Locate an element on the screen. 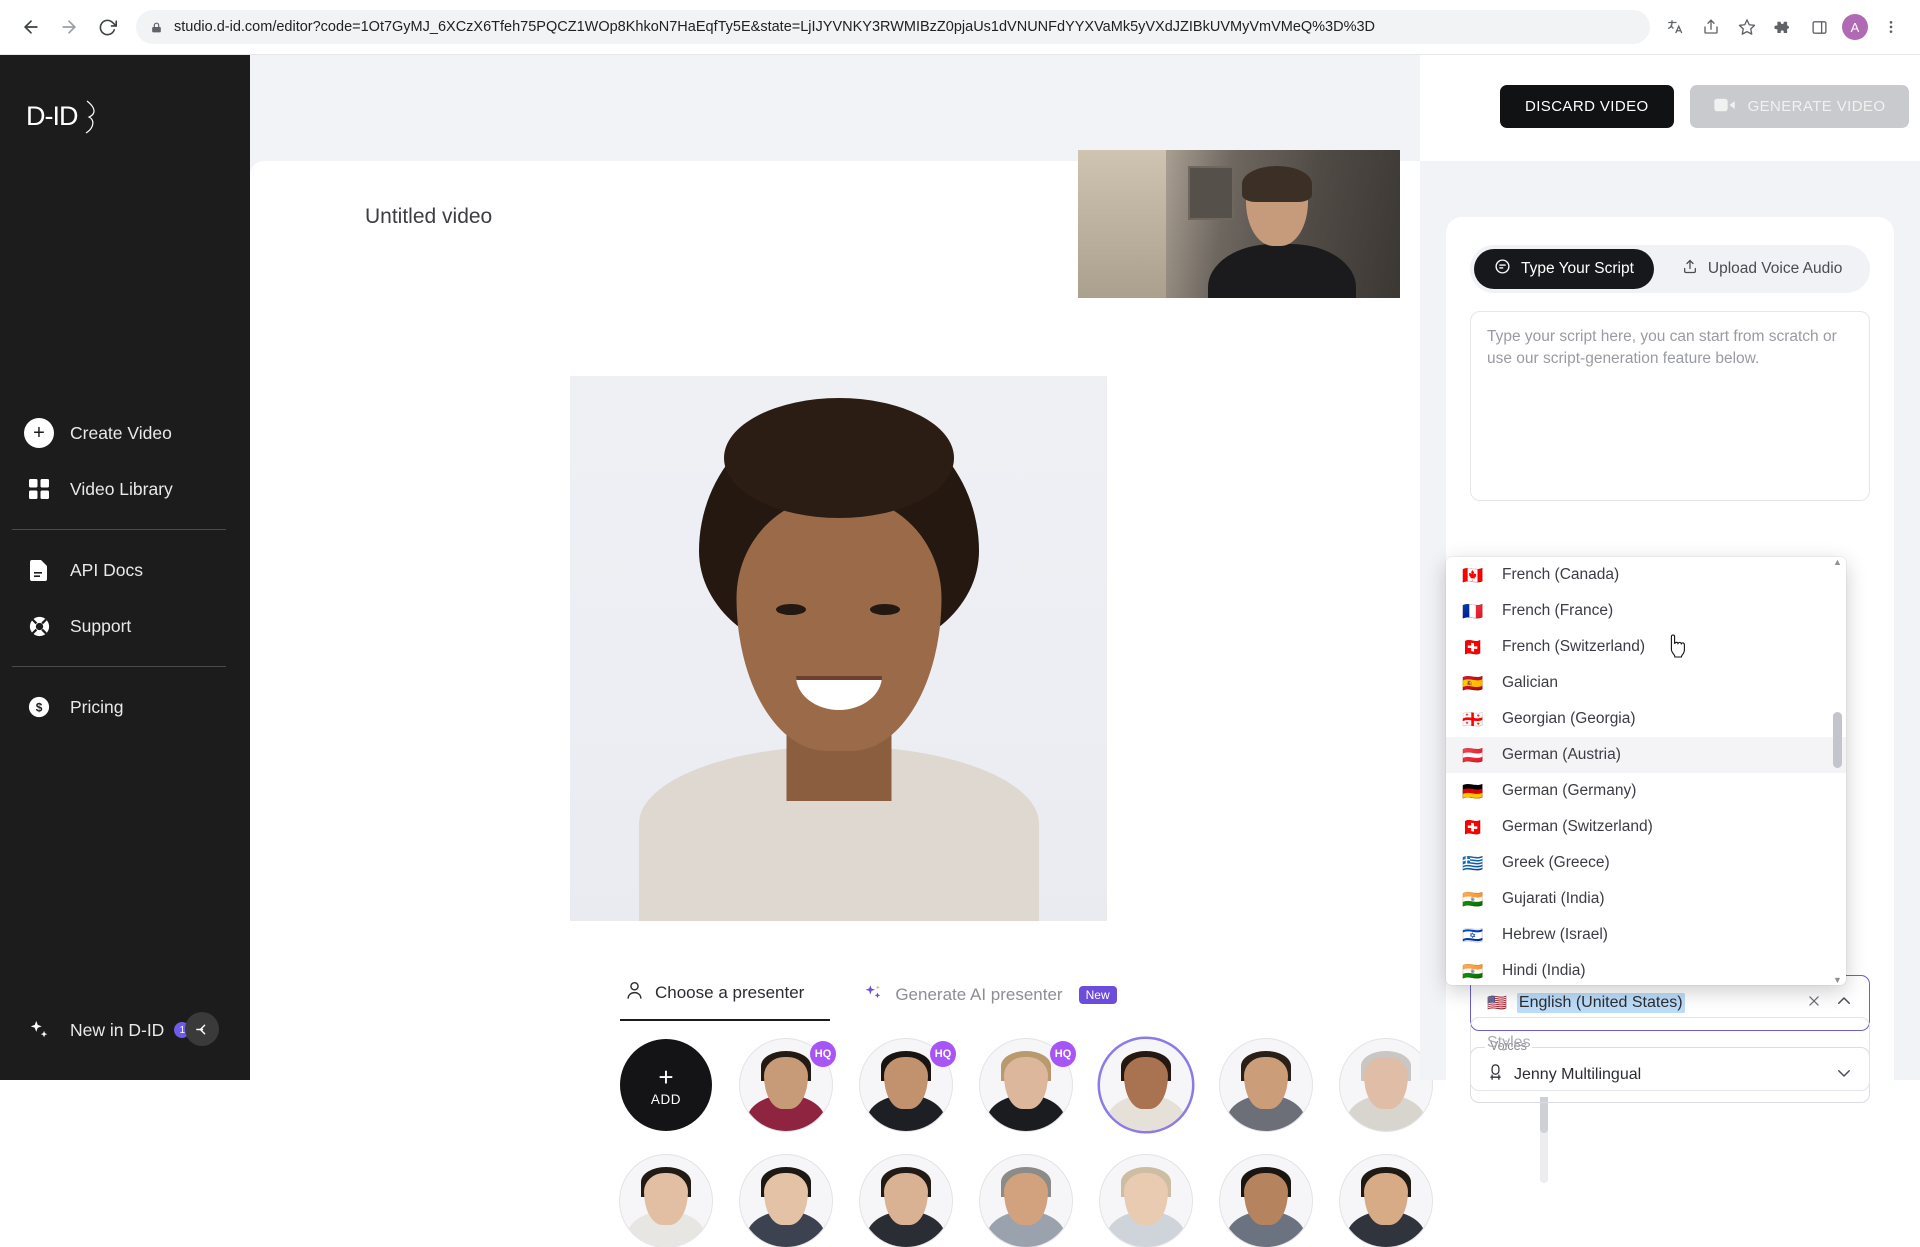 The height and width of the screenshot is (1247, 1920). flag-icon: 🇩🇪 is located at coordinates (1473, 791).